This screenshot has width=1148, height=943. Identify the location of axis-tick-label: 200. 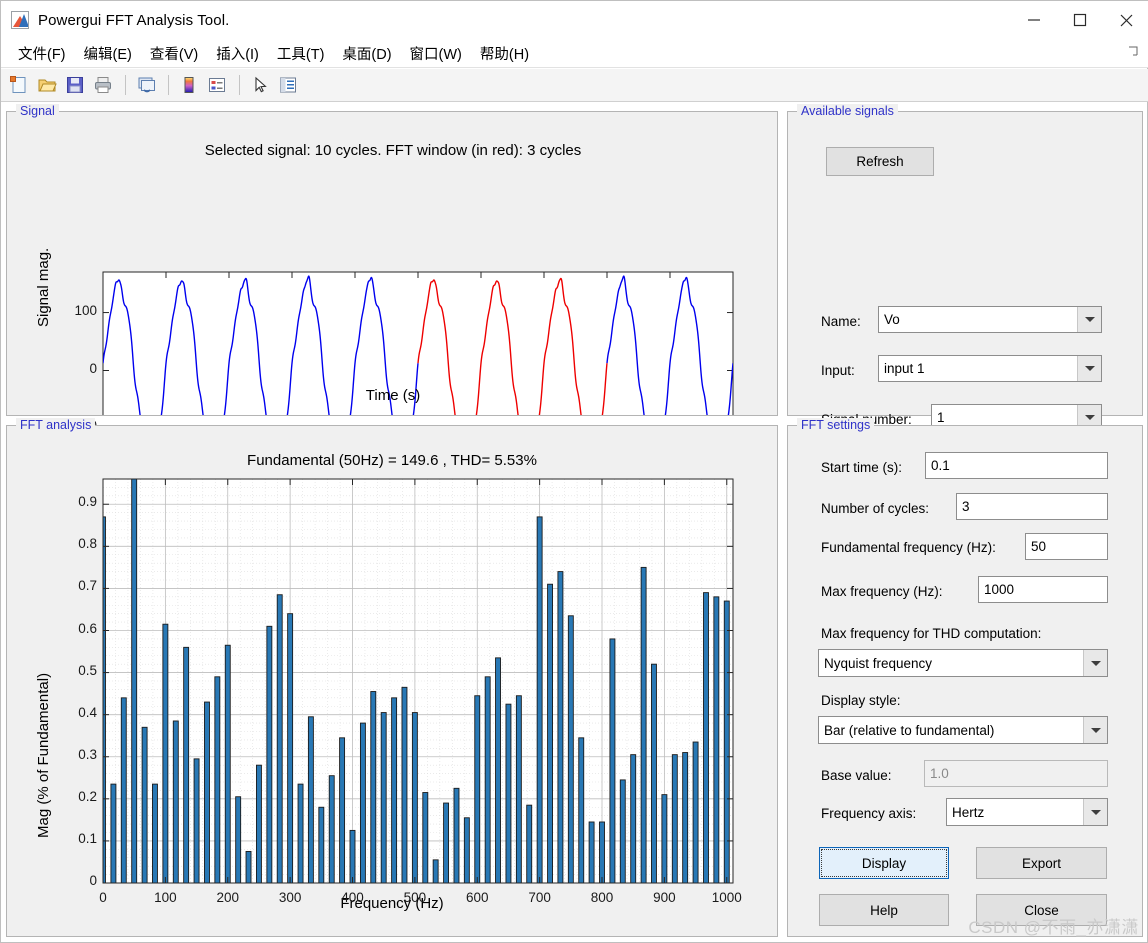
(228, 897).